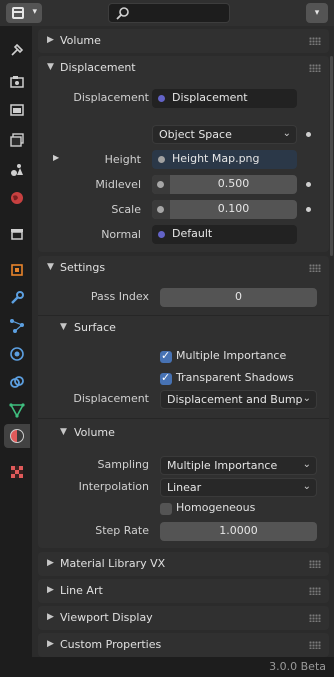 Image resolution: width=334 pixels, height=677 pixels. I want to click on view-layer-icon, so click(17, 140).